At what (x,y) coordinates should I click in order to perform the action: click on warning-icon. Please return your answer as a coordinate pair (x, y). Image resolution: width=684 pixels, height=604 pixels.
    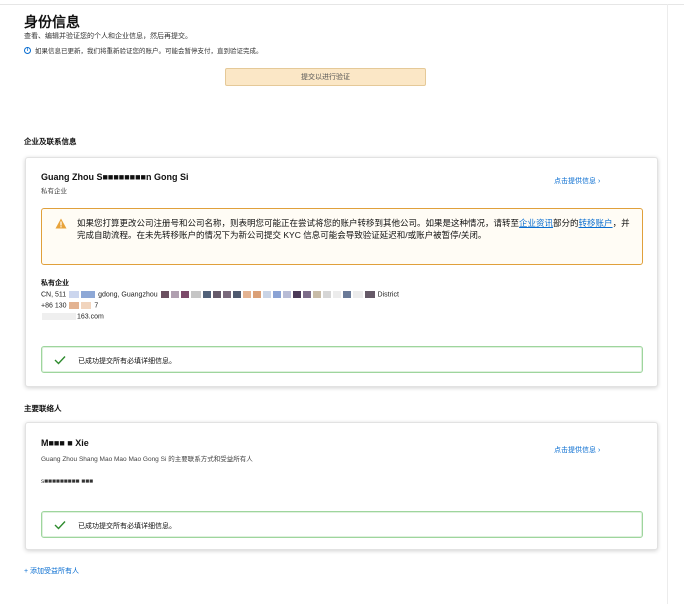
    Looking at the image, I should click on (61, 223).